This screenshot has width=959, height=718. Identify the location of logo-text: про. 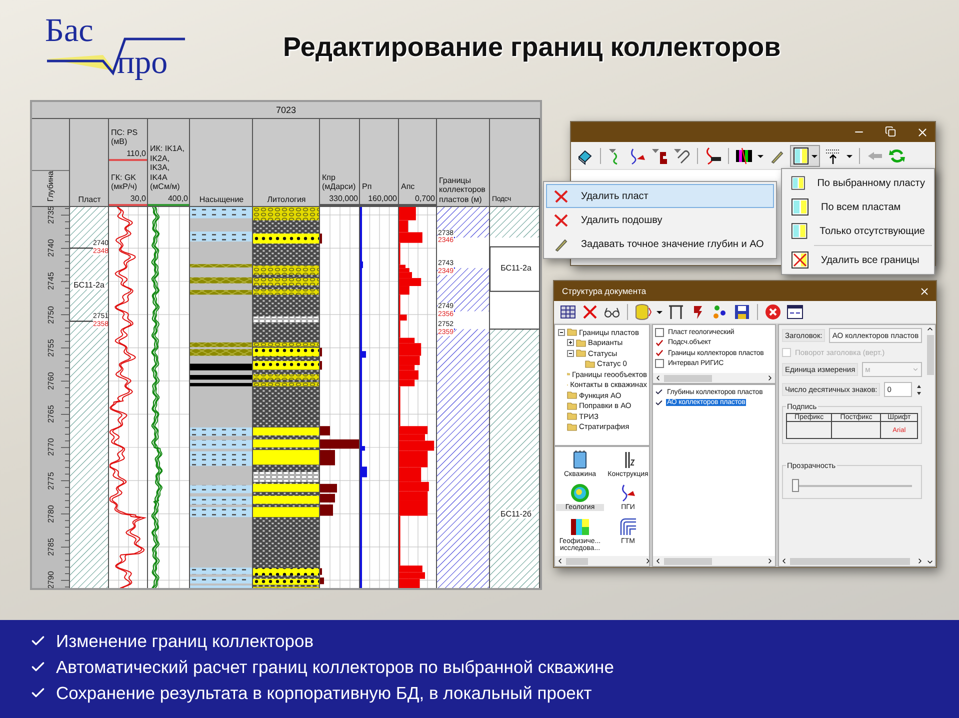
(143, 62).